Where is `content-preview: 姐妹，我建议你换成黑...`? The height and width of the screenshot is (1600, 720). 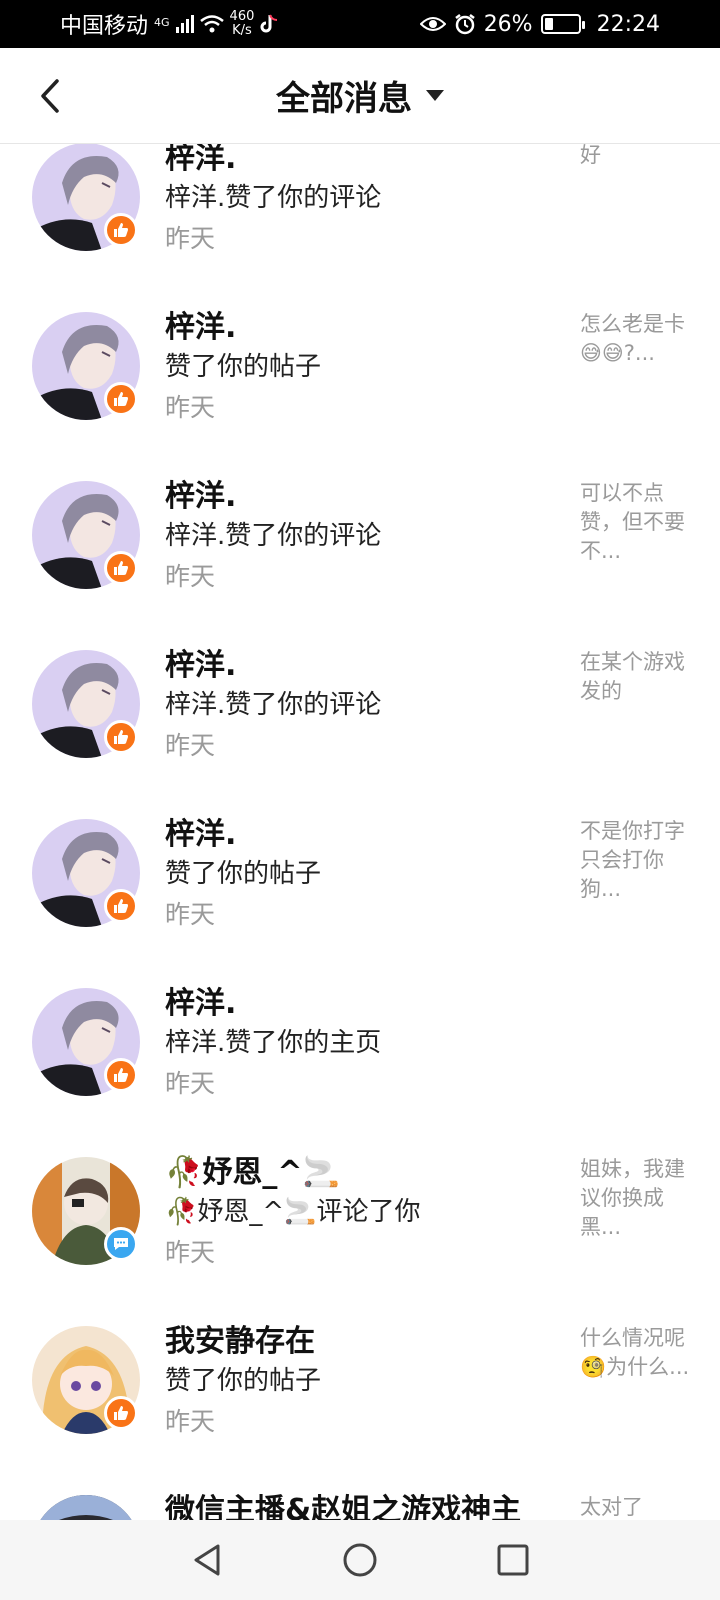
content-preview: 姐妹，我建议你换成黑... is located at coordinates (632, 1198).